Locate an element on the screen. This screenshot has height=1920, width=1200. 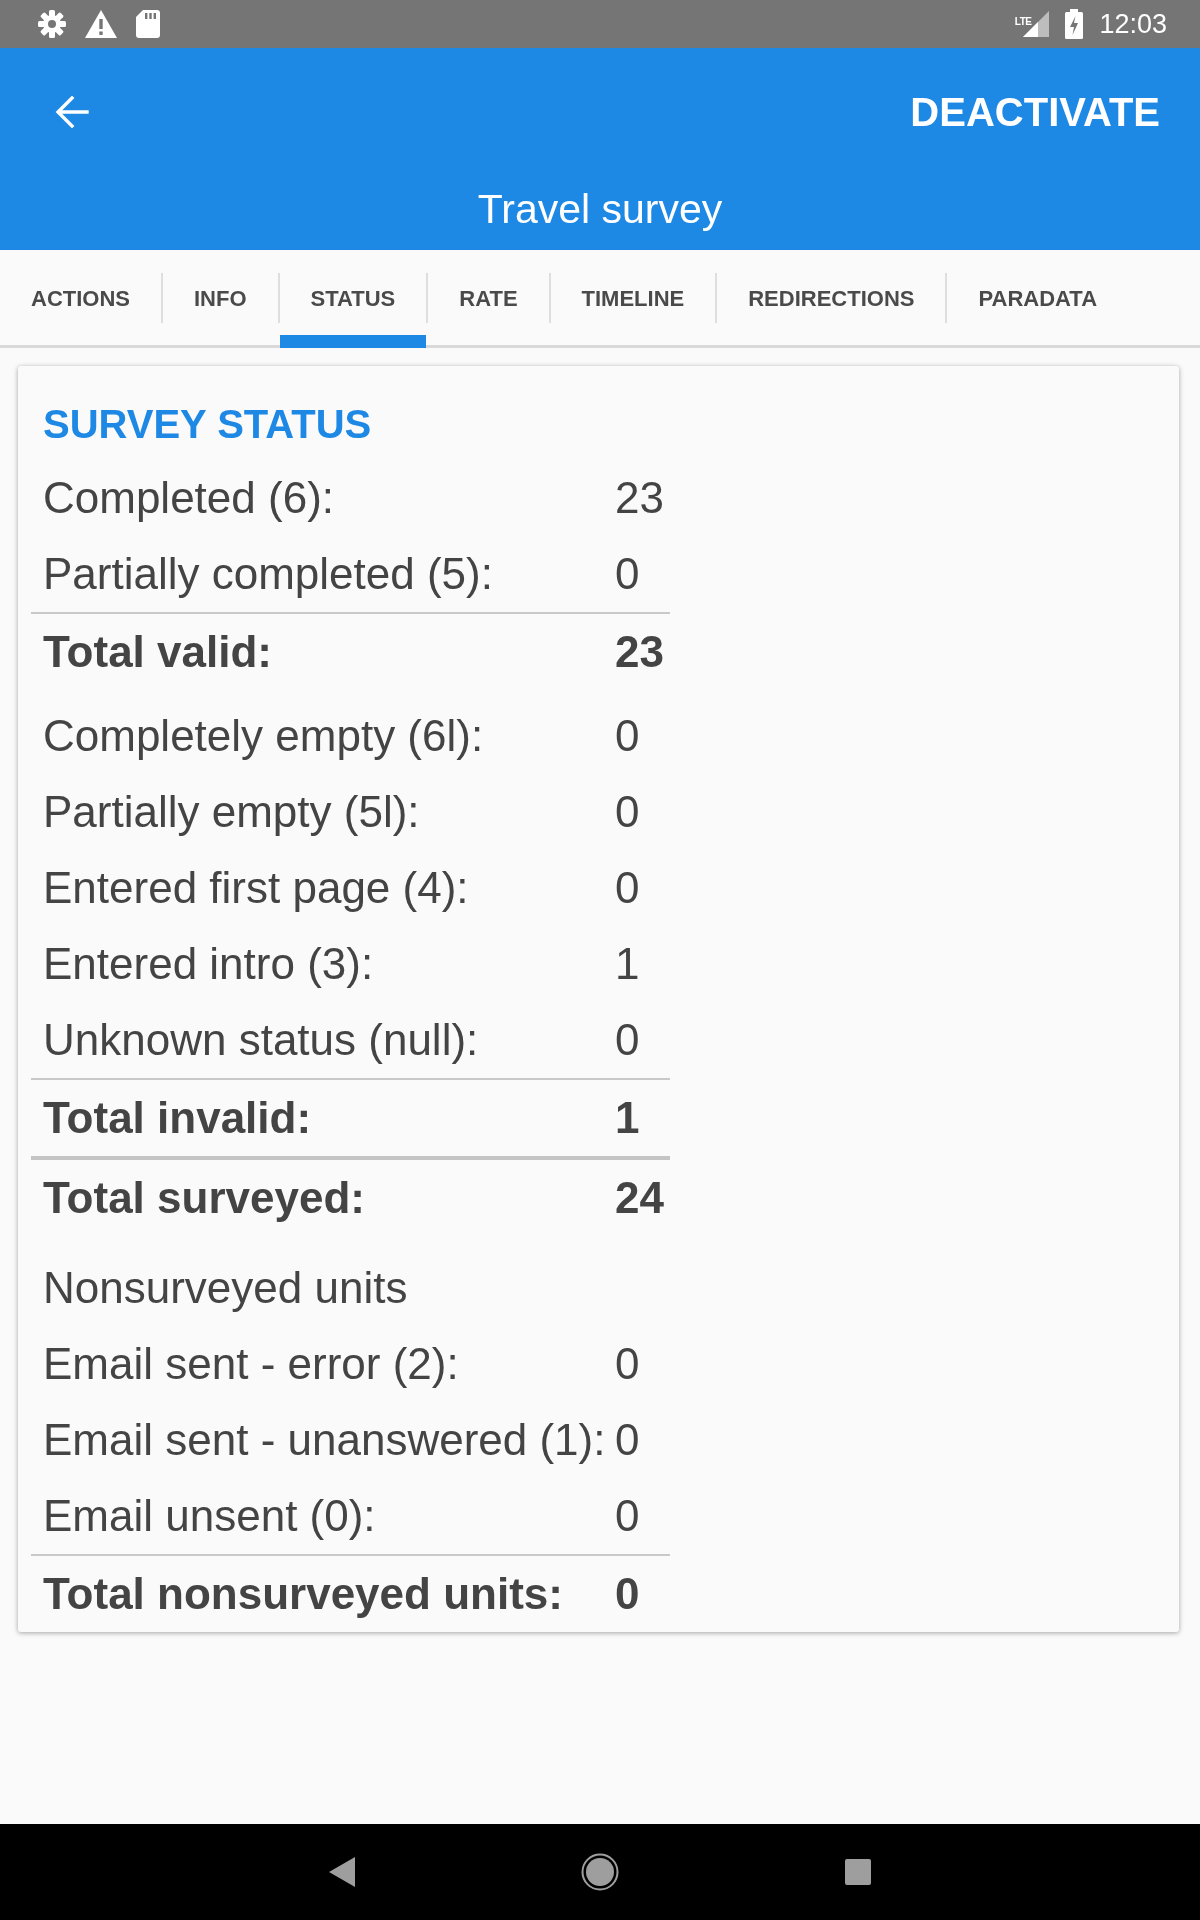
tab: ACTIONS is located at coordinates (80, 299).